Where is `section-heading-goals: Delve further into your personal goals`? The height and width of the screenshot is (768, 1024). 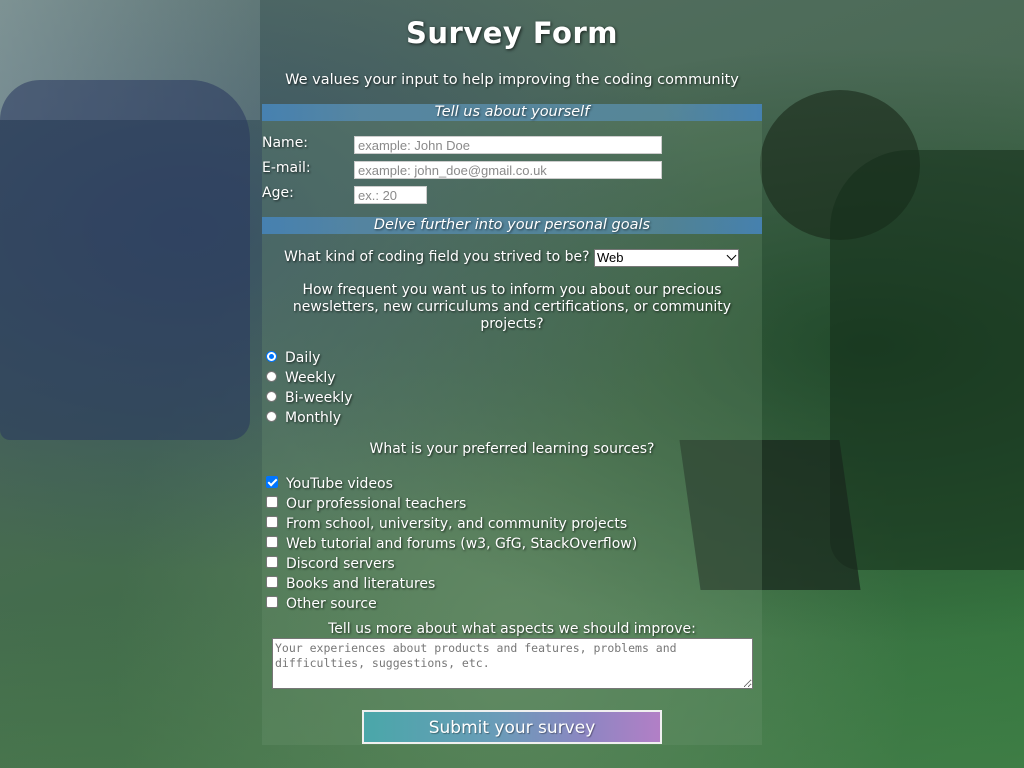 section-heading-goals: Delve further into your personal goals is located at coordinates (512, 225).